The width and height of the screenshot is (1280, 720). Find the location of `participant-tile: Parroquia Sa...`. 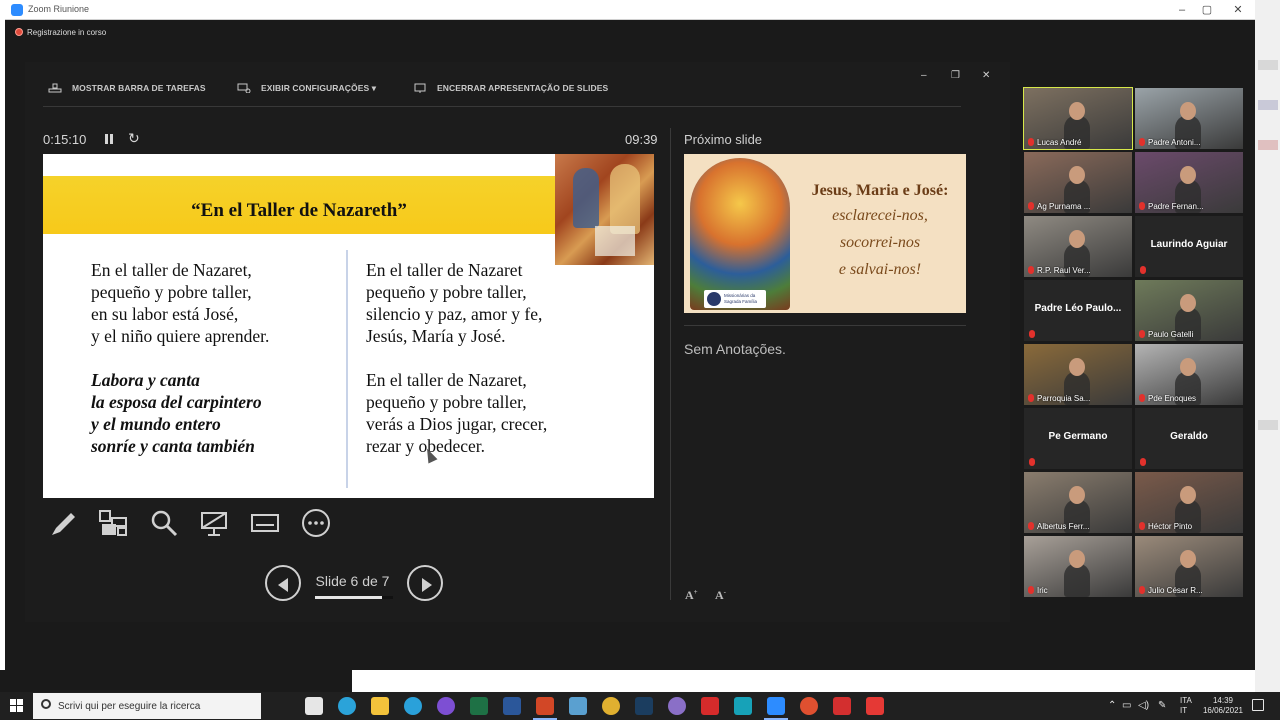

participant-tile: Parroquia Sa... is located at coordinates (1078, 374).